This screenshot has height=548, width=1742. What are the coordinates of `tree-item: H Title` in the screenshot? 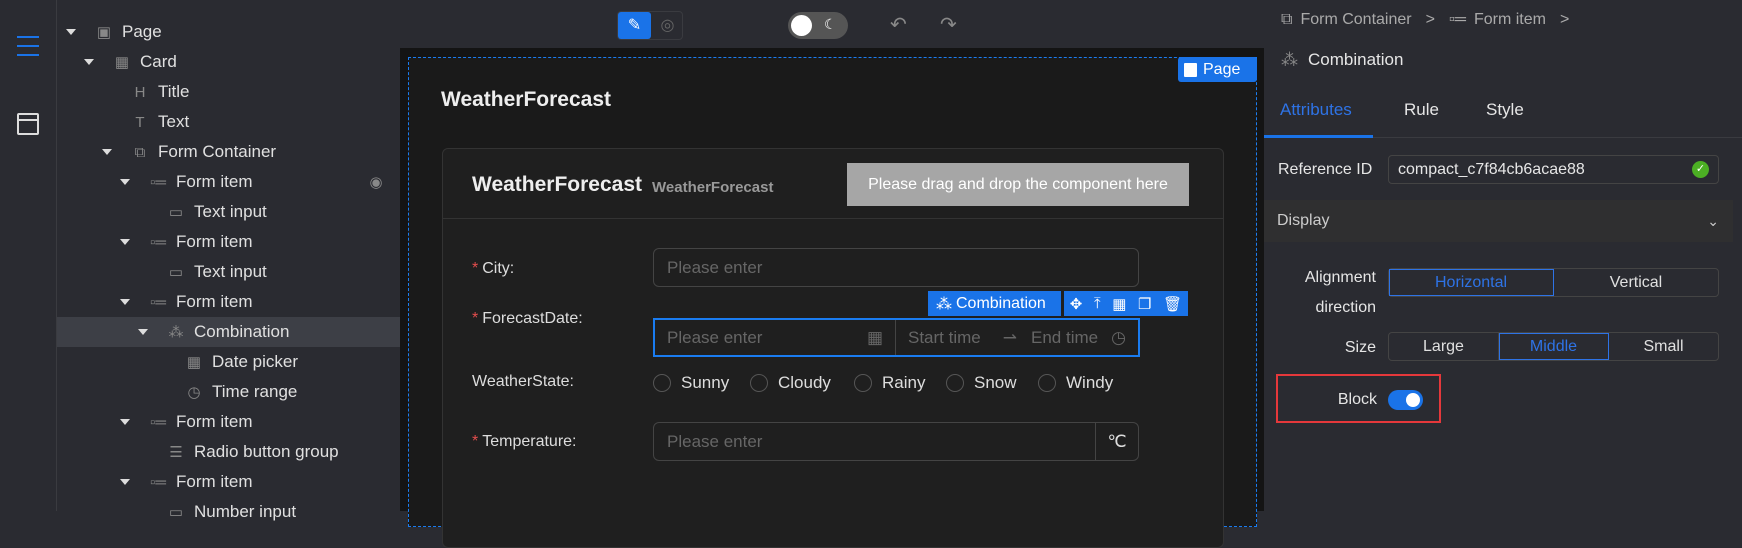 It's located at (228, 92).